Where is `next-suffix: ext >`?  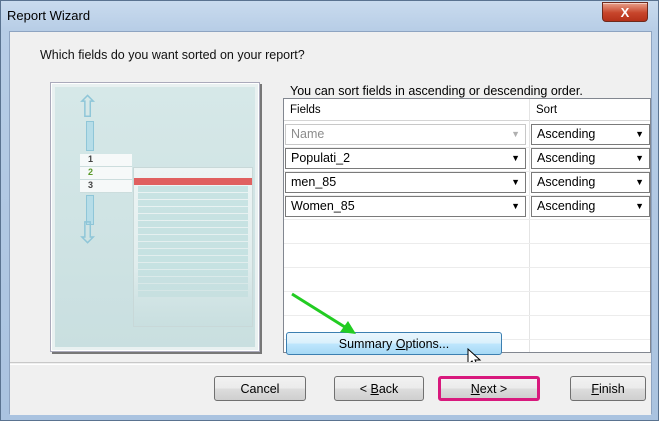 next-suffix: ext > is located at coordinates (493, 388).